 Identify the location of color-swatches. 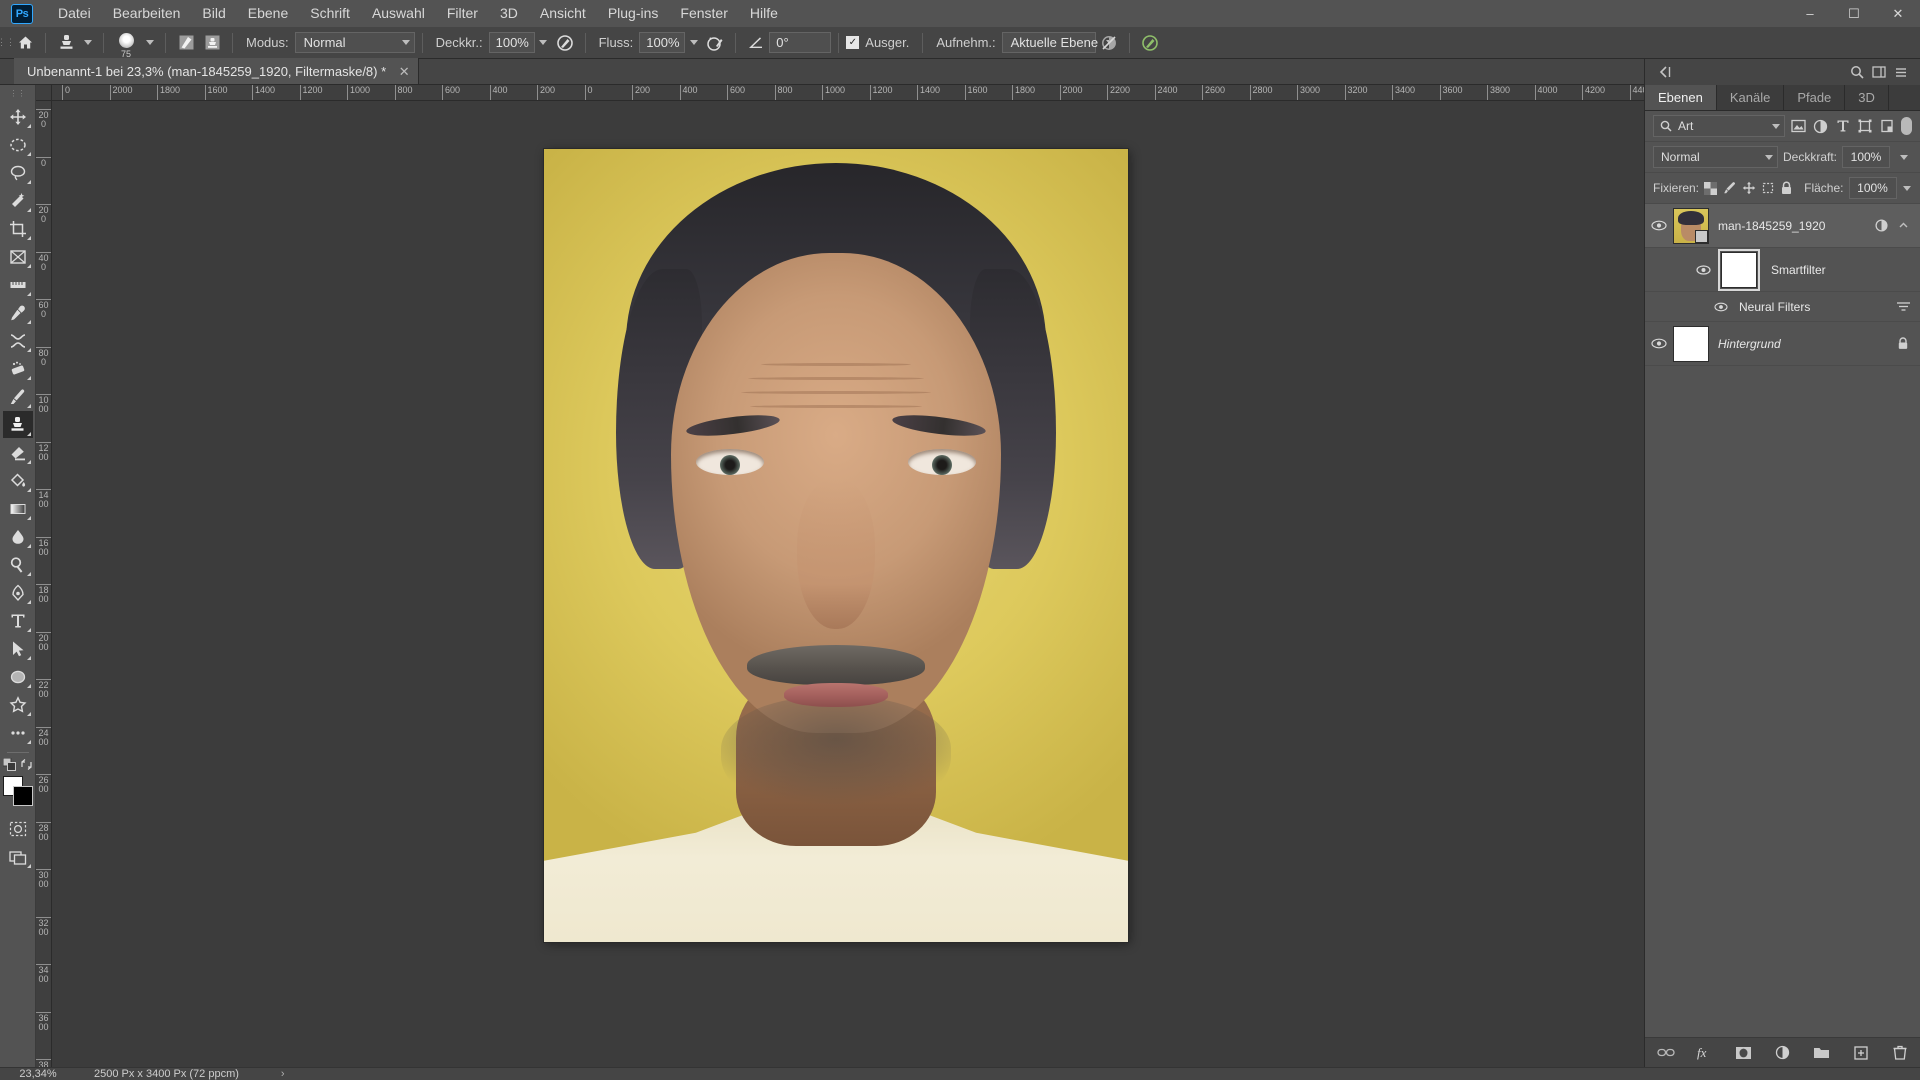
(18, 791).